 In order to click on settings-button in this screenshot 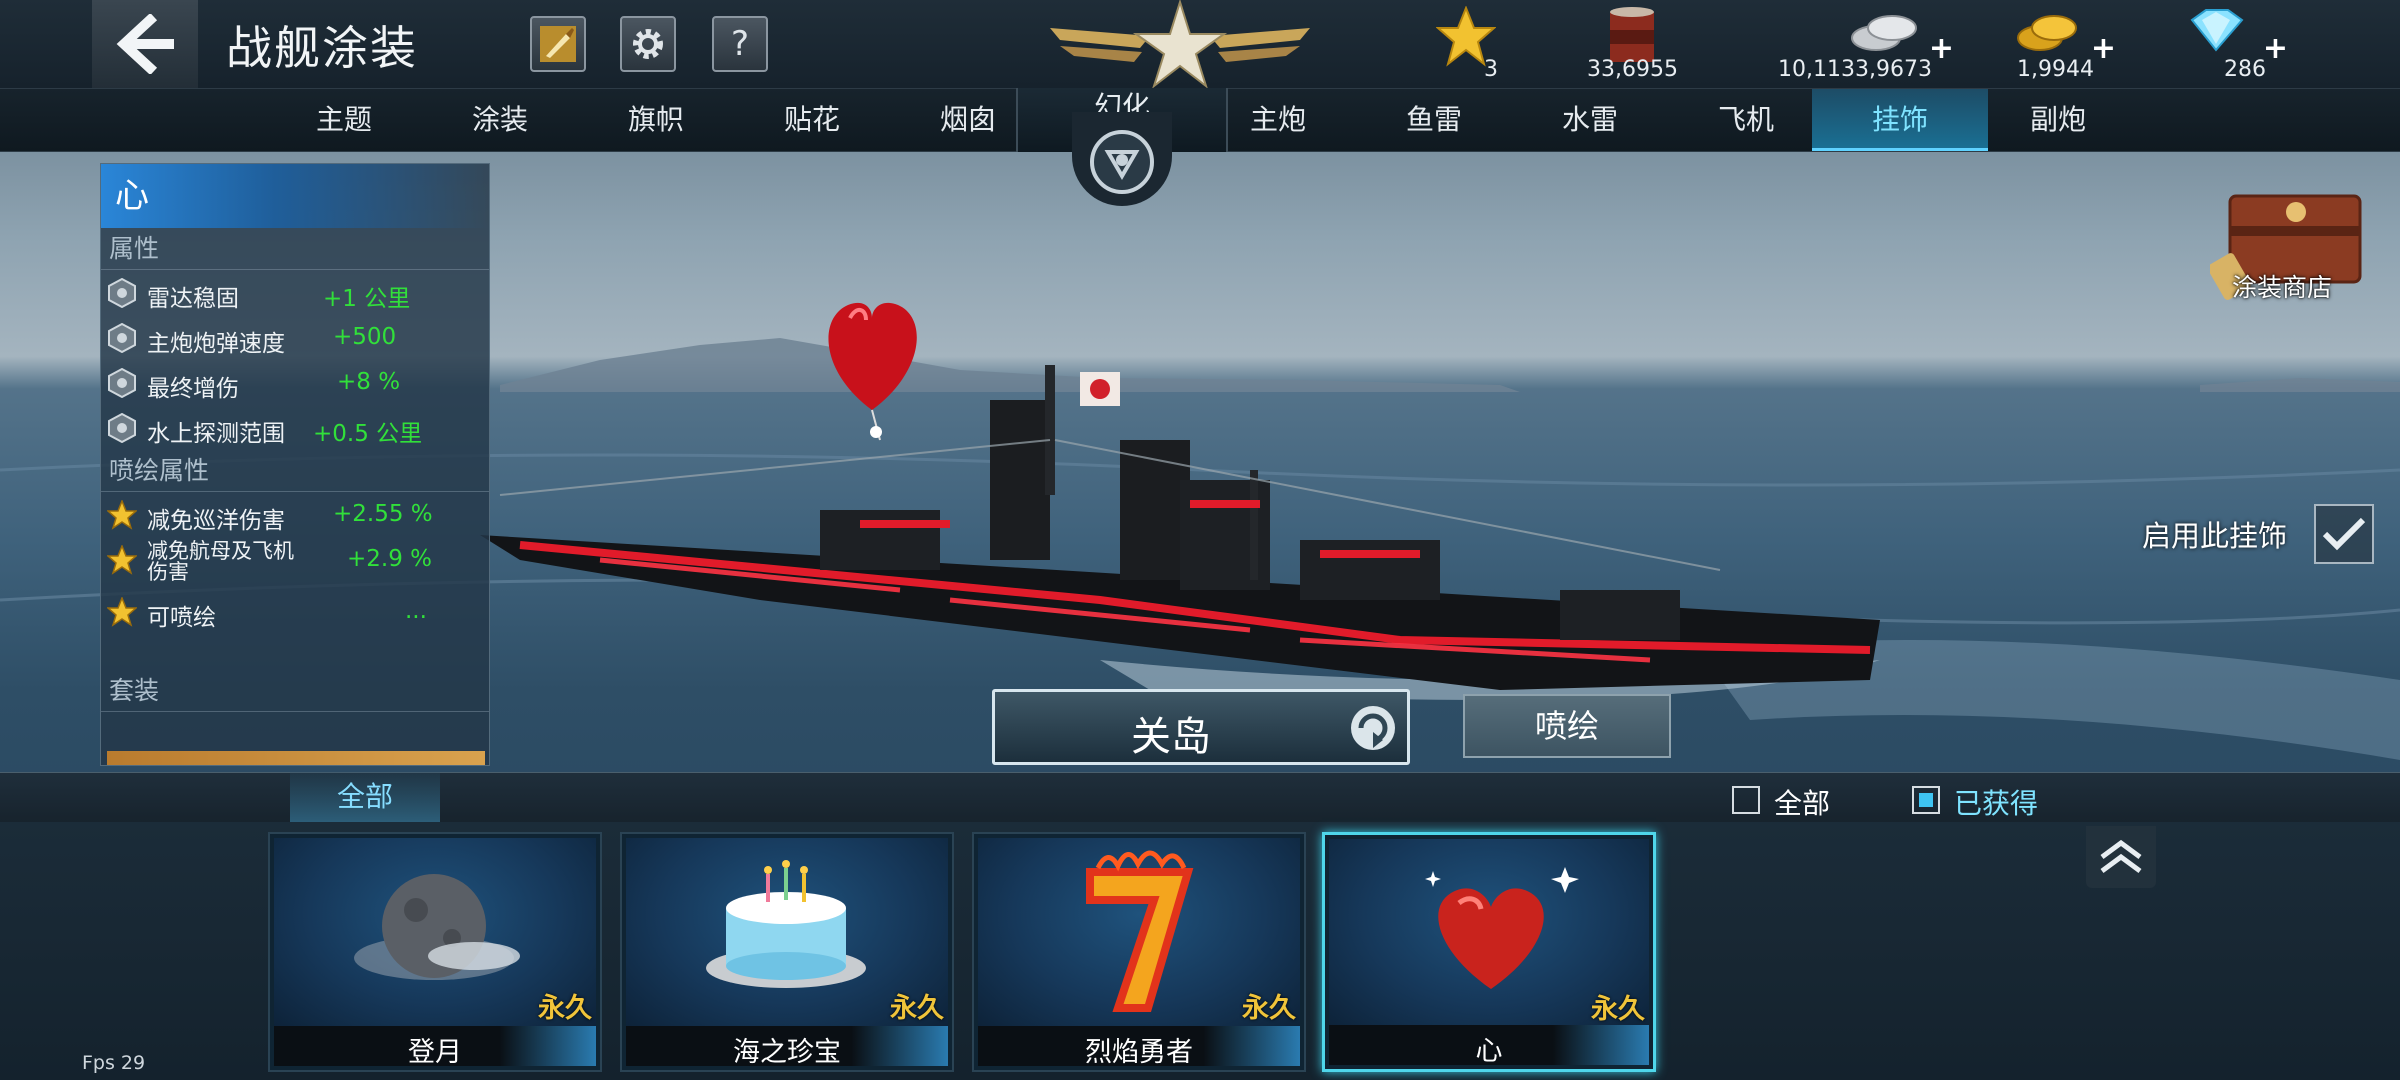, I will do `click(648, 44)`.